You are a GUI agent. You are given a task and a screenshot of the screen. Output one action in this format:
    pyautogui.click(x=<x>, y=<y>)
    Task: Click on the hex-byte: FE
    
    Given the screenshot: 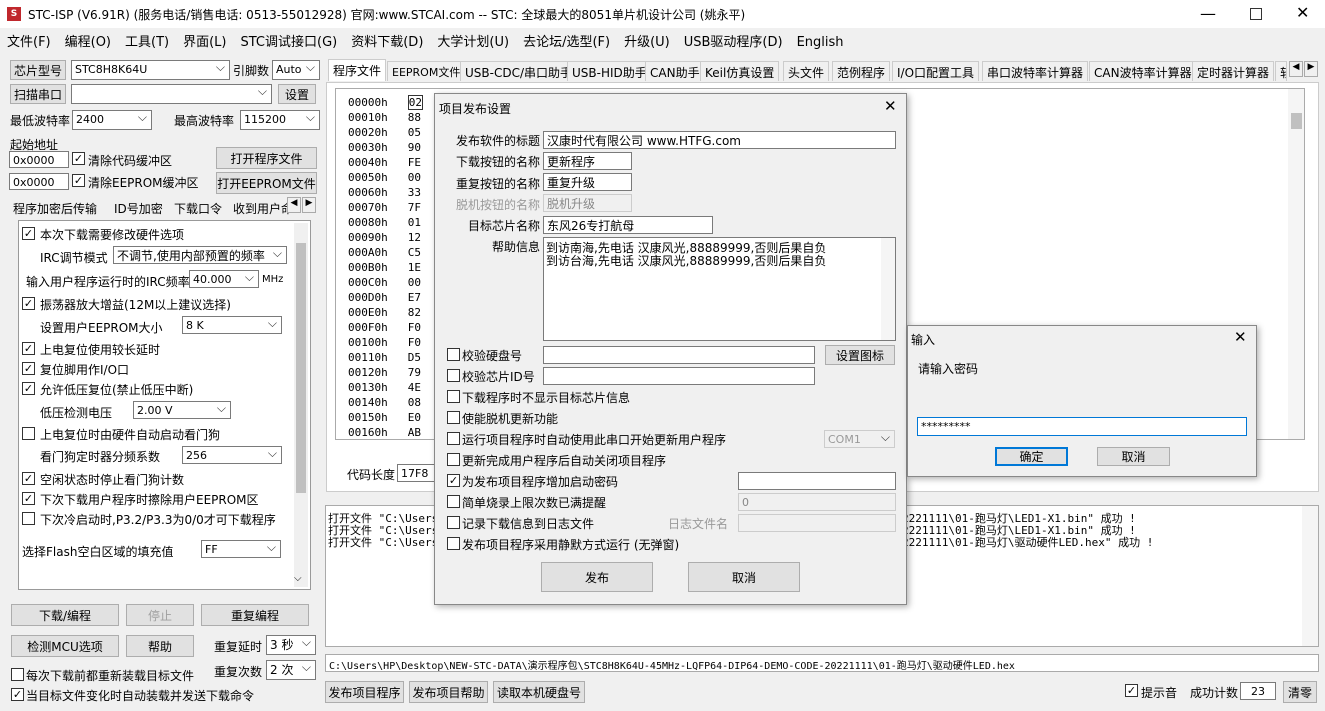 What is the action you would take?
    pyautogui.click(x=414, y=162)
    